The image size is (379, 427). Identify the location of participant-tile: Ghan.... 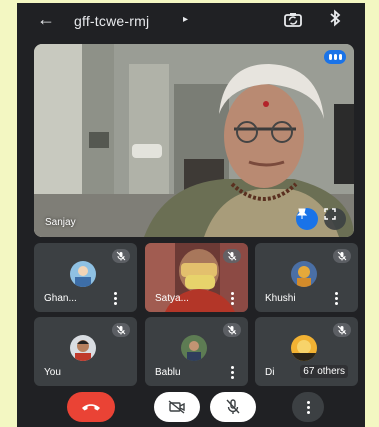
(85, 277).